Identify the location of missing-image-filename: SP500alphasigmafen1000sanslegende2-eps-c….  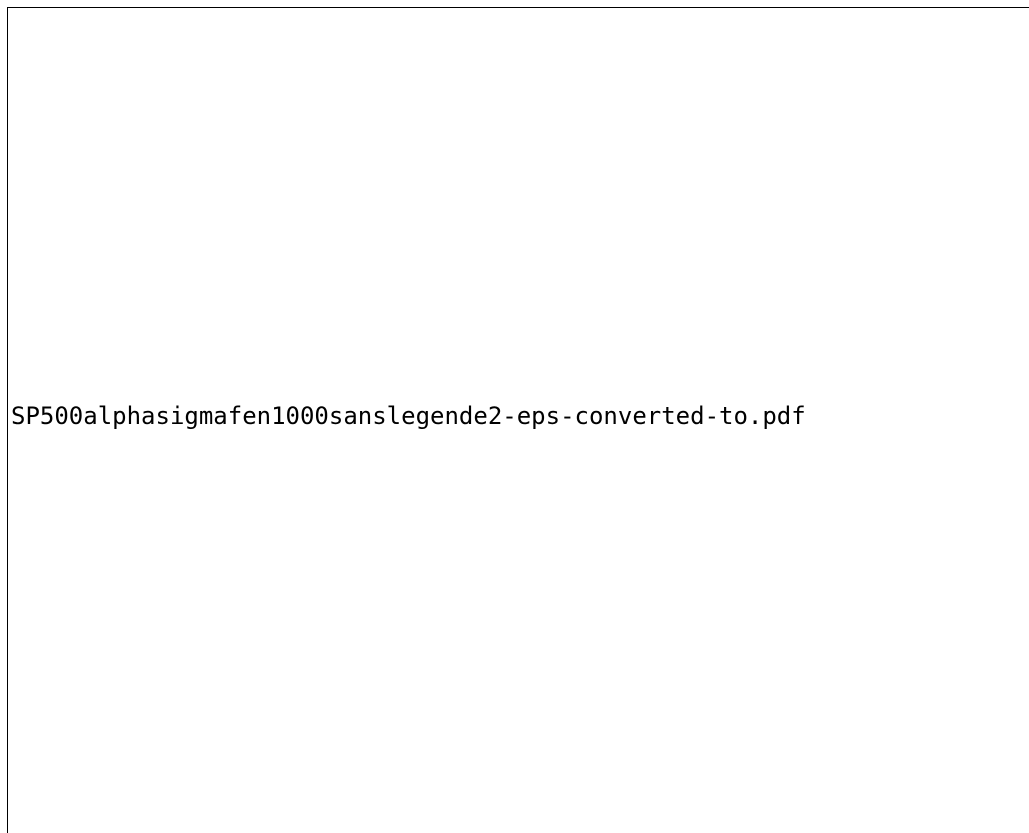
(408, 416).